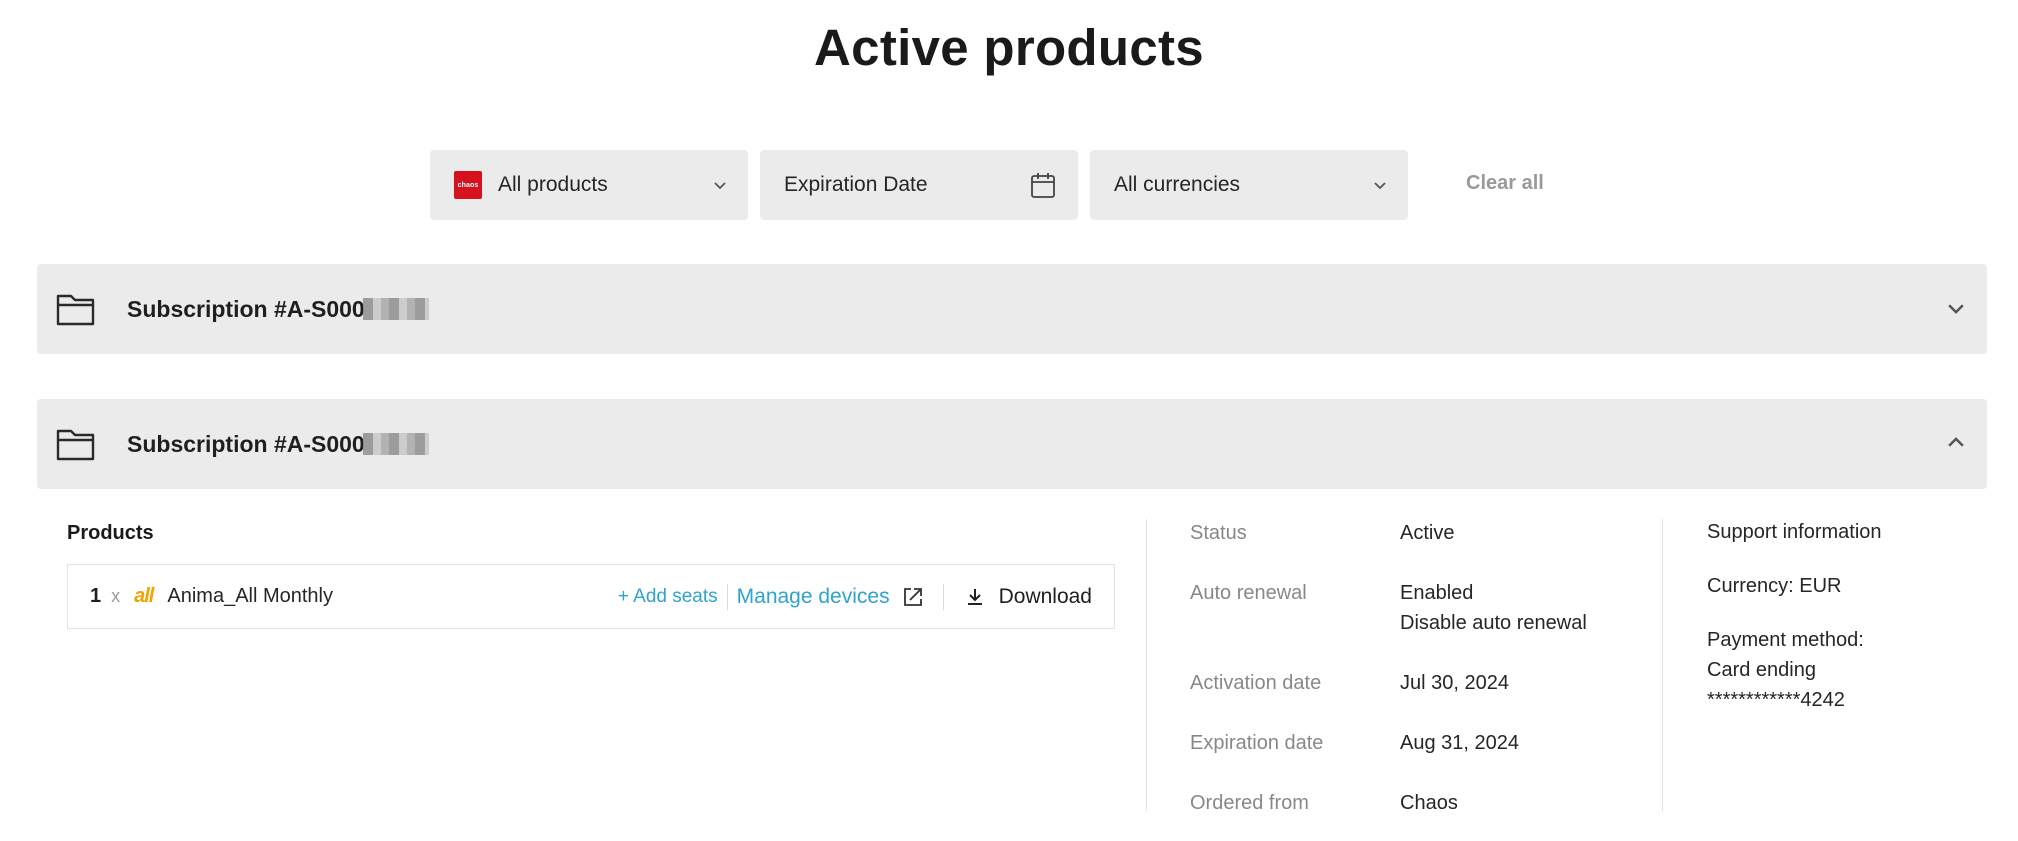 This screenshot has width=2018, height=841. What do you see at coordinates (856, 184) in the screenshot?
I see `expiration-date-label: Expiration Date` at bounding box center [856, 184].